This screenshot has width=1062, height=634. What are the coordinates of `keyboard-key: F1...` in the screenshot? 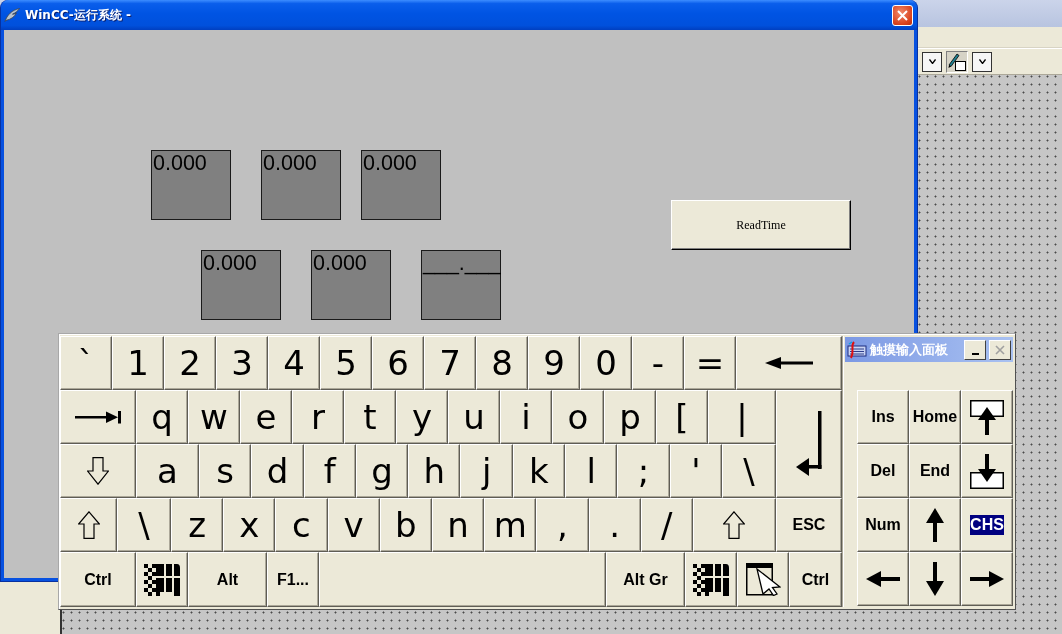 It's located at (293, 579).